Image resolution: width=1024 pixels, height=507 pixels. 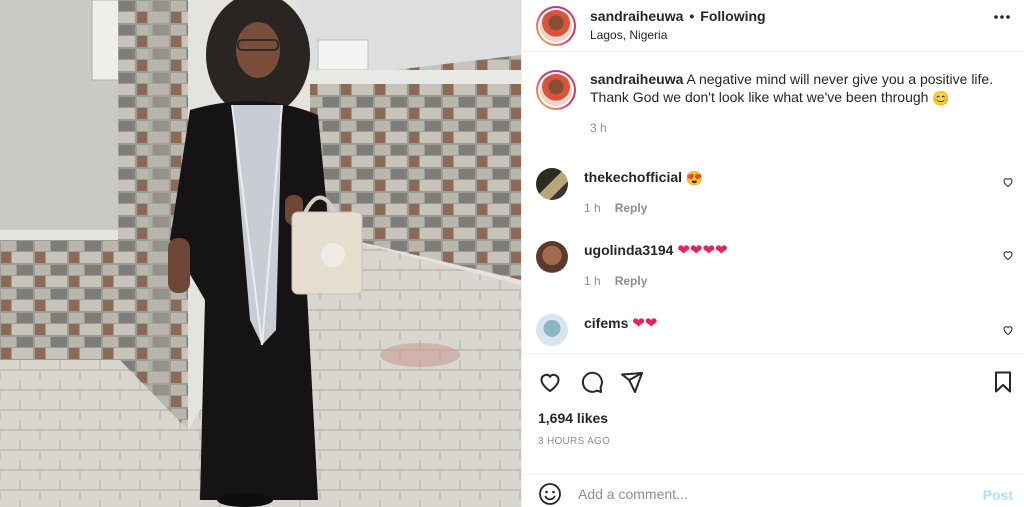 I want to click on likes-count: 1,694 likes, so click(x=573, y=418).